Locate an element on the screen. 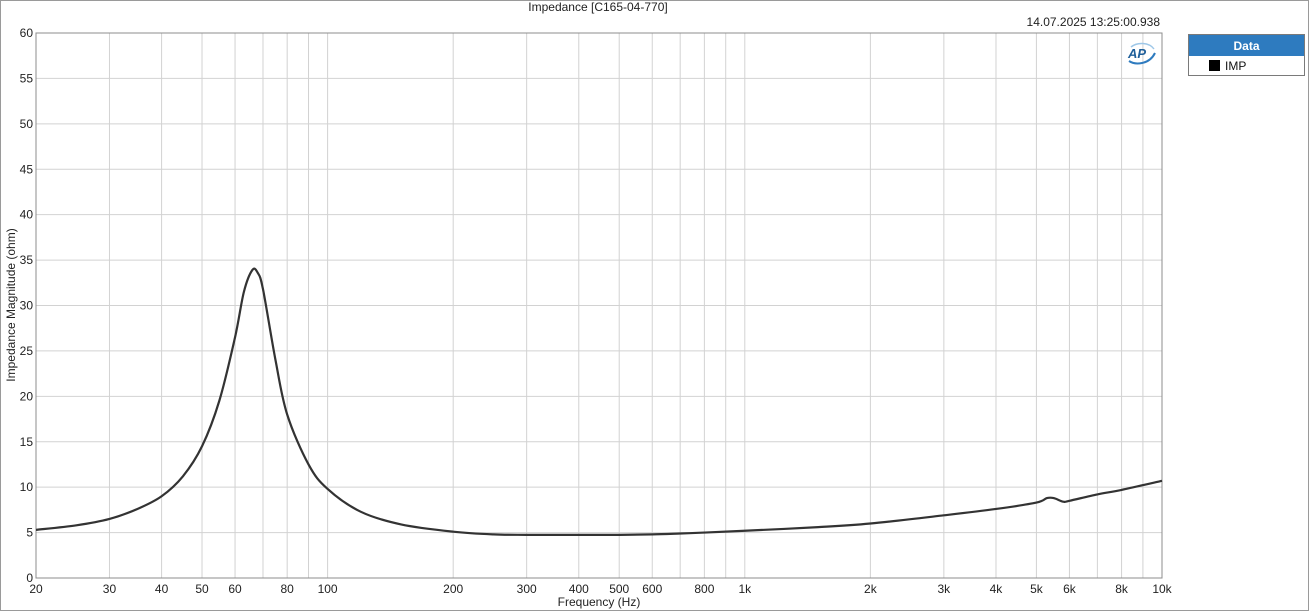  ap-logo-icon: AP is located at coordinates (1141, 53).